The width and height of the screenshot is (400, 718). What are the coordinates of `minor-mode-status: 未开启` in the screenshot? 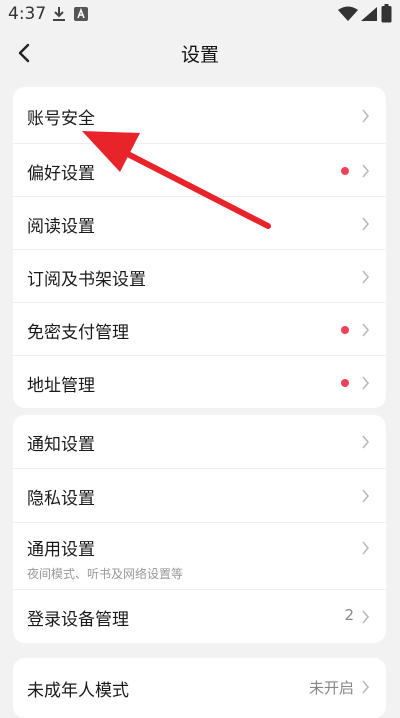 It's located at (331, 688).